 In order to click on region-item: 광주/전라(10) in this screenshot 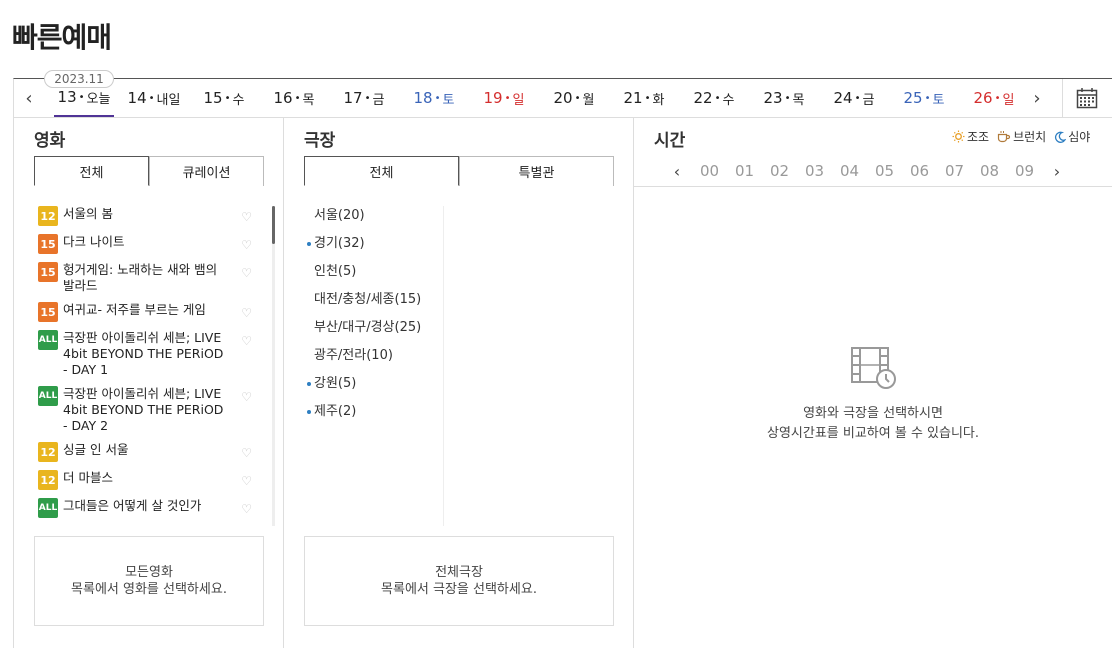, I will do `click(373, 360)`.